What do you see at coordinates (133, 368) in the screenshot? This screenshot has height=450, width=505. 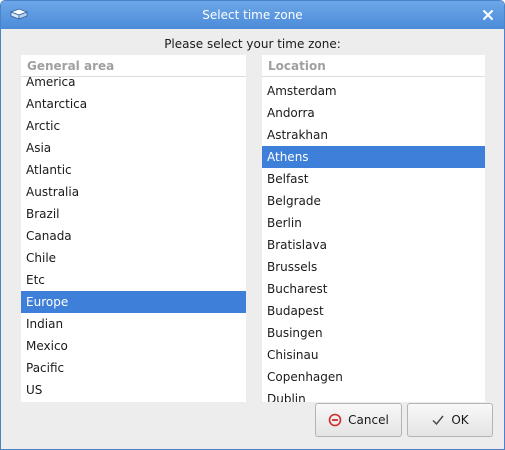 I see `list-item: Pacific` at bounding box center [133, 368].